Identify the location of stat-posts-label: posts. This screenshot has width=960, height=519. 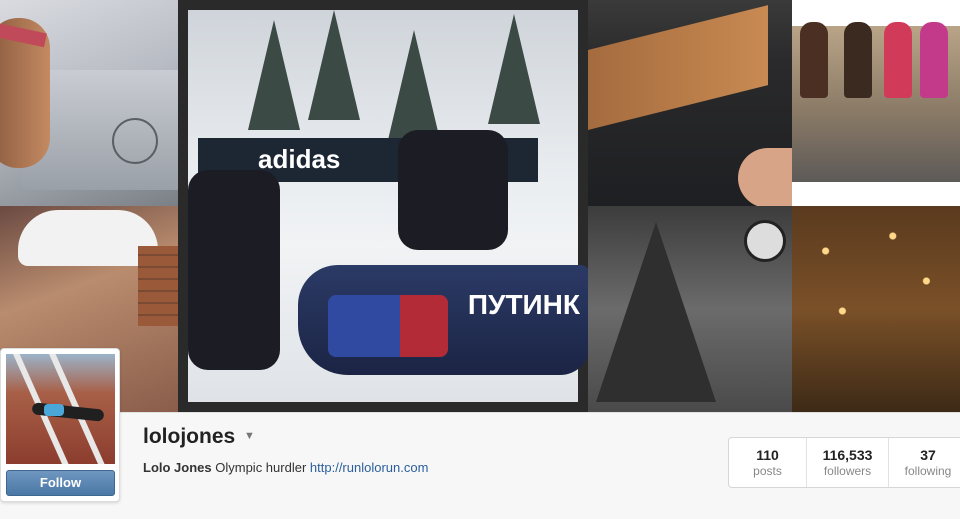
(767, 471).